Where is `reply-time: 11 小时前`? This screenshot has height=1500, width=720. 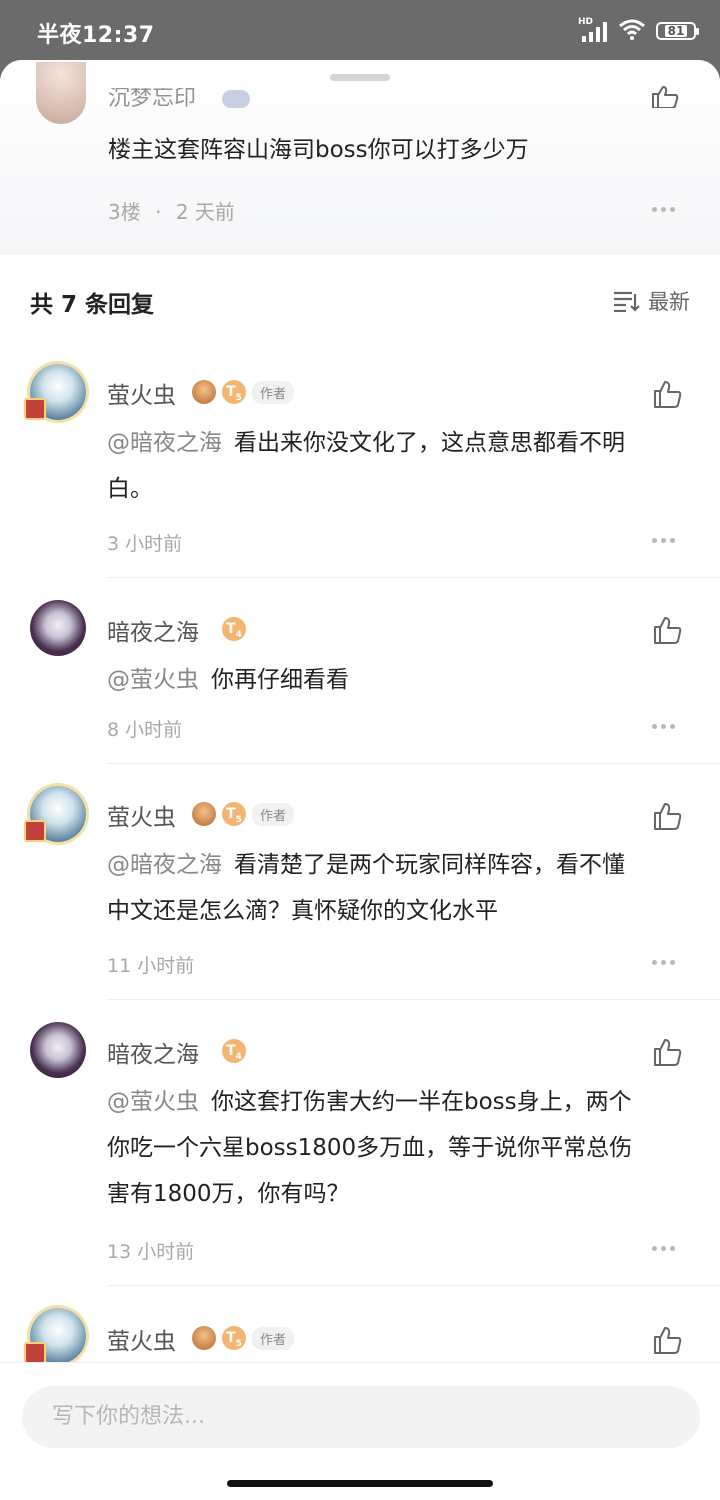 reply-time: 11 小时前 is located at coordinates (151, 966).